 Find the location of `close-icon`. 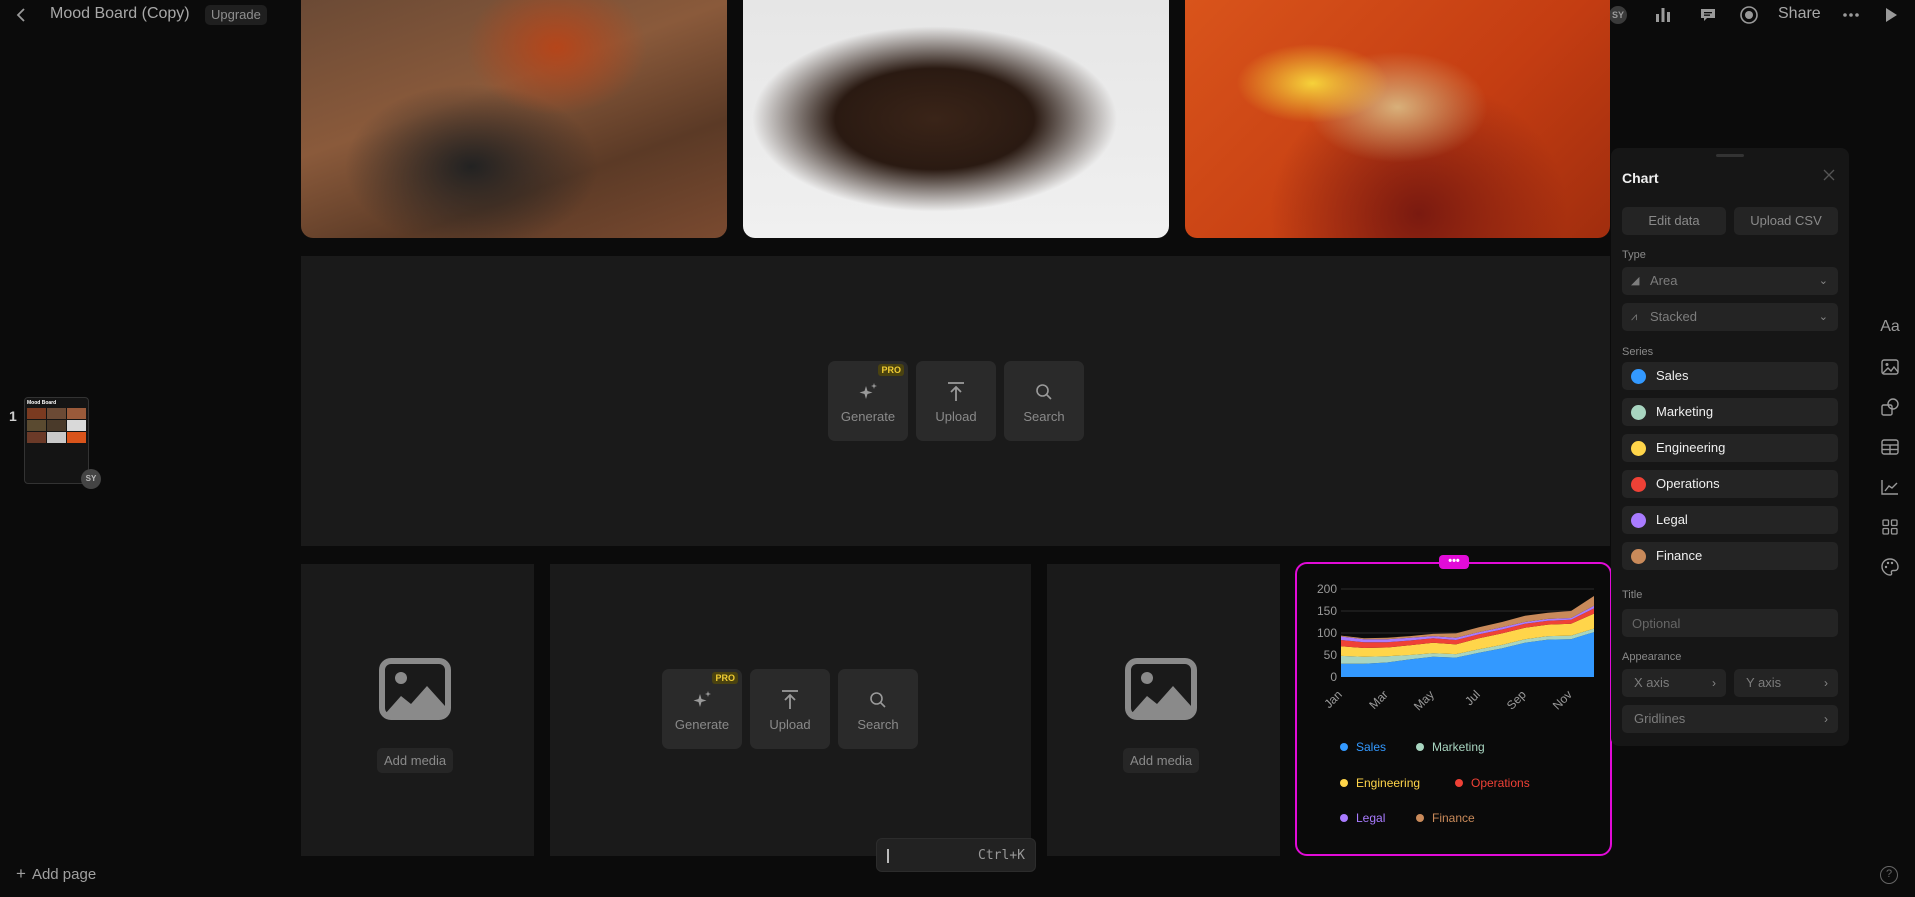

close-icon is located at coordinates (1829, 175).